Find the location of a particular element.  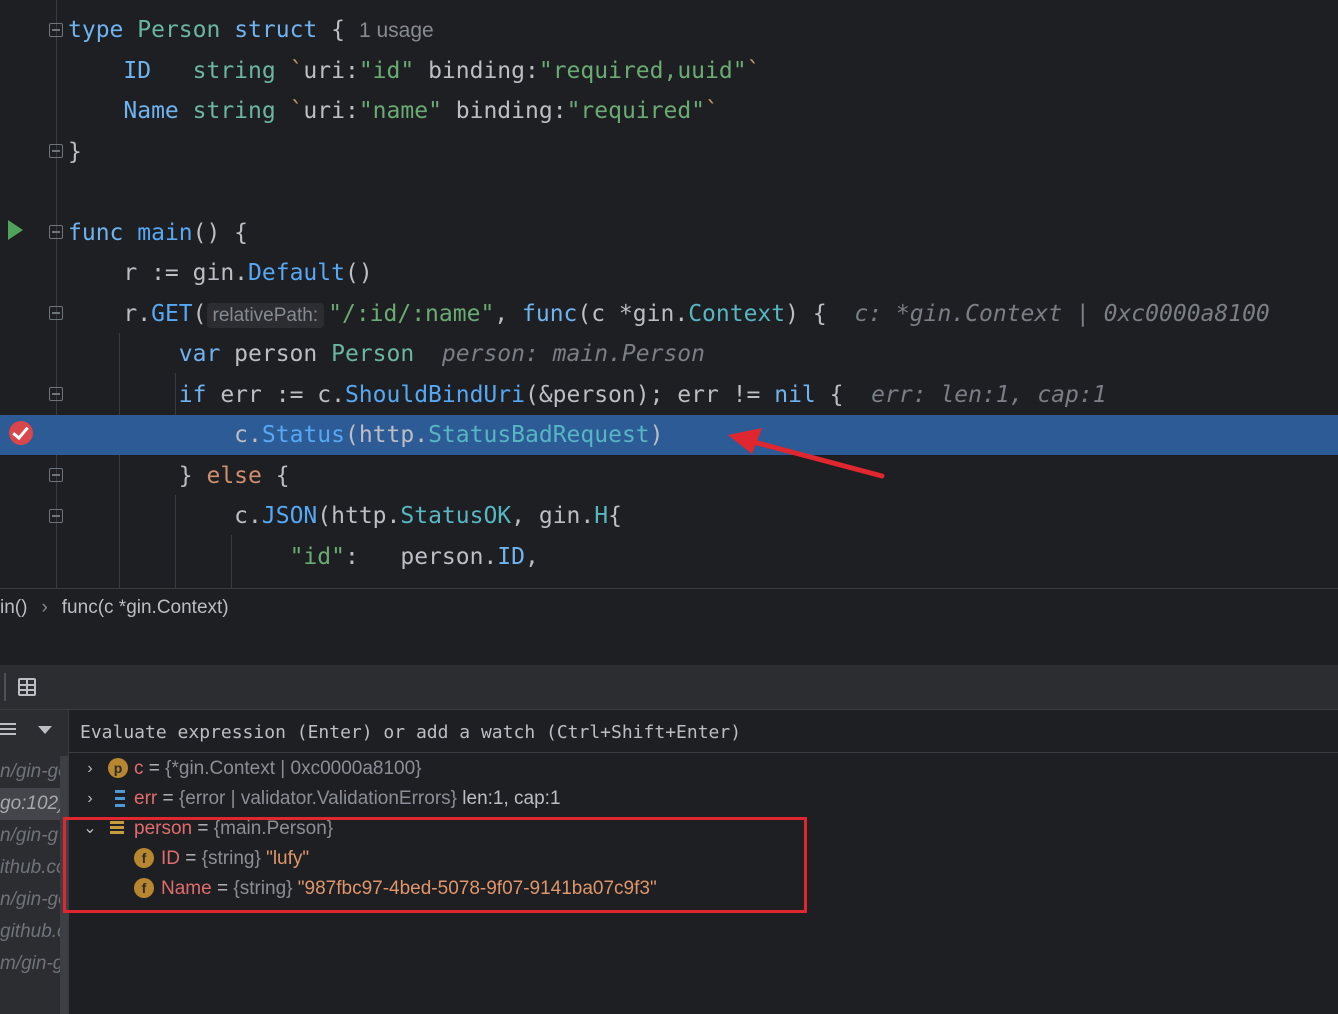

code-line: } is located at coordinates (669, 152).